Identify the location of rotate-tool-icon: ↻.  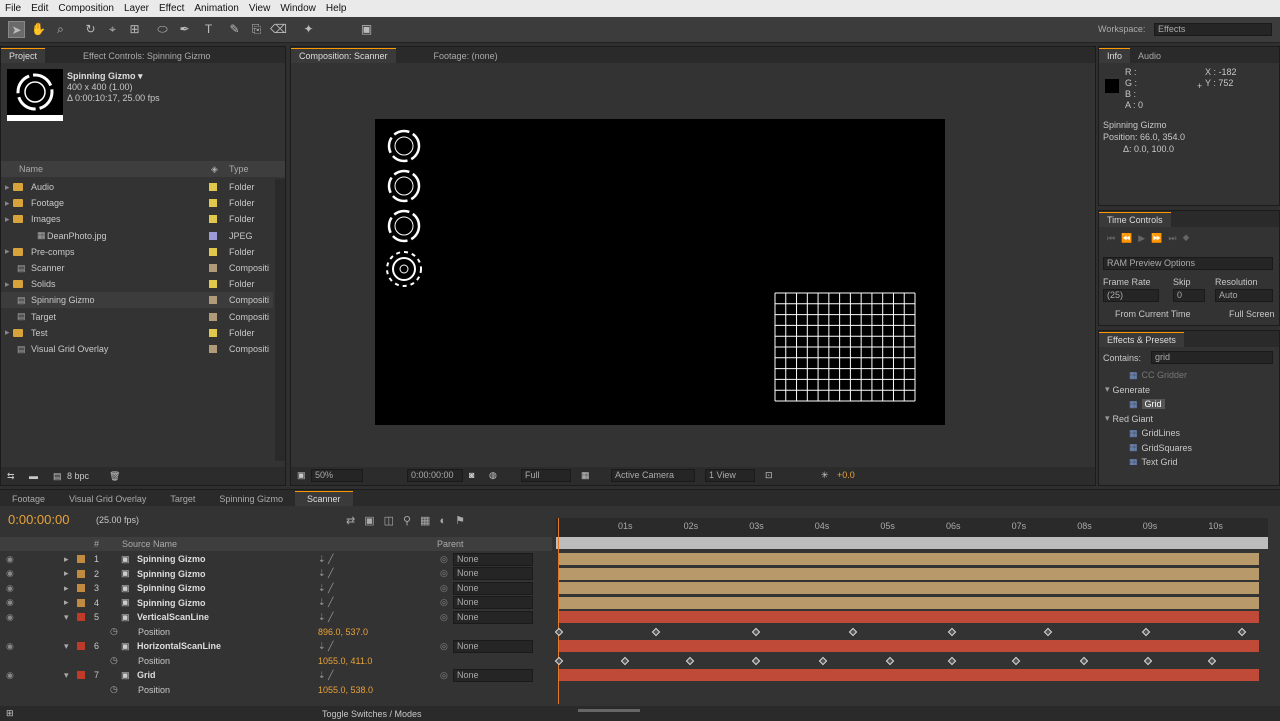
(90, 29).